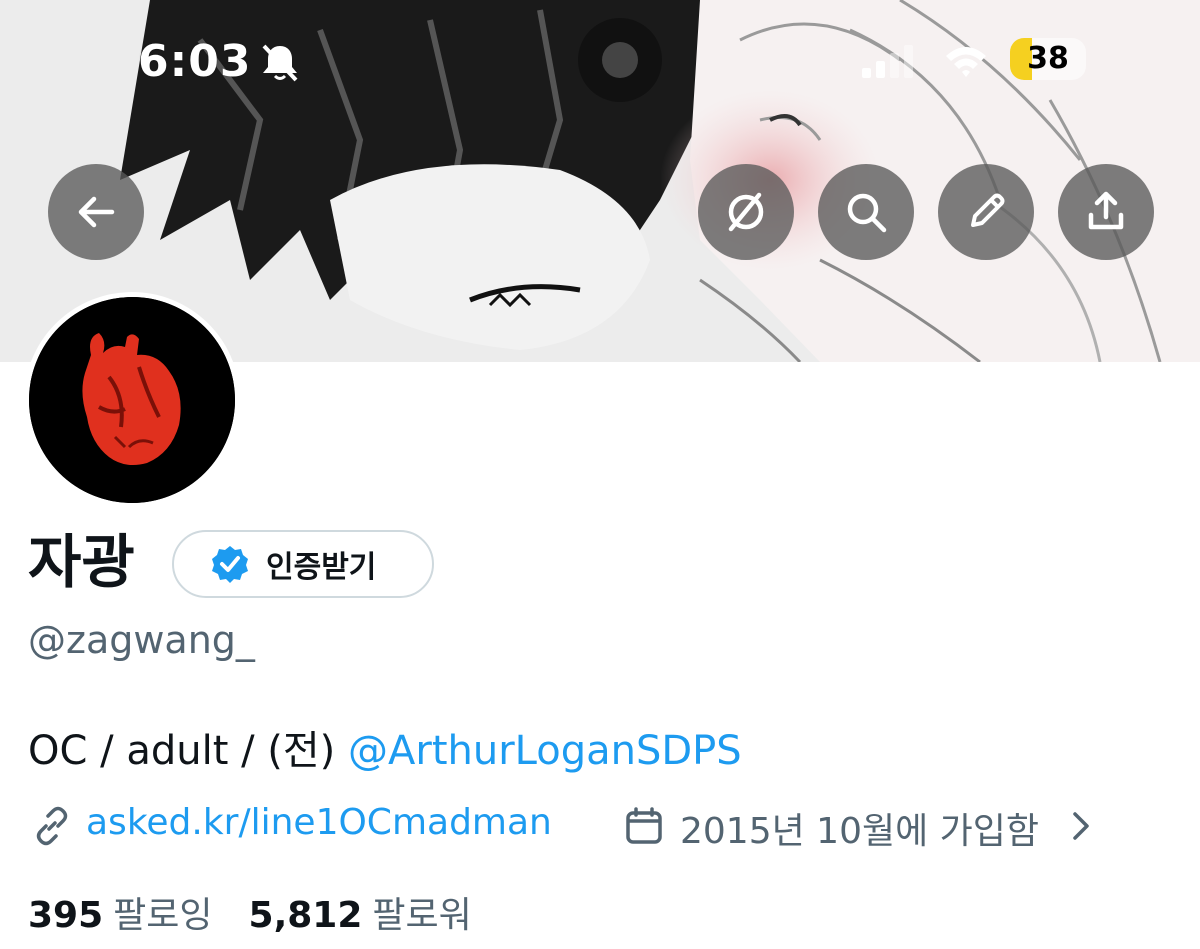 This screenshot has height=949, width=1200. I want to click on pencil-icon, so click(988, 210).